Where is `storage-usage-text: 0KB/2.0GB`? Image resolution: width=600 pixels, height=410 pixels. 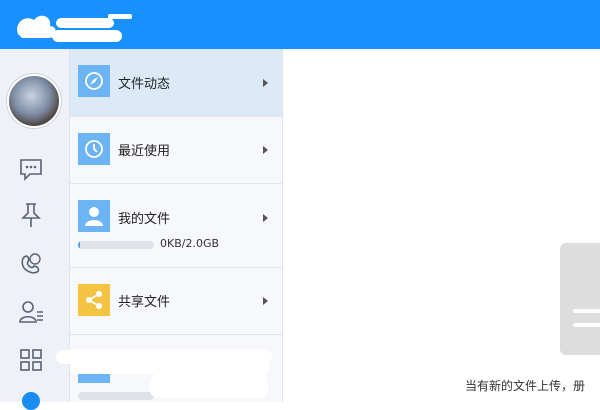 storage-usage-text: 0KB/2.0GB is located at coordinates (190, 243).